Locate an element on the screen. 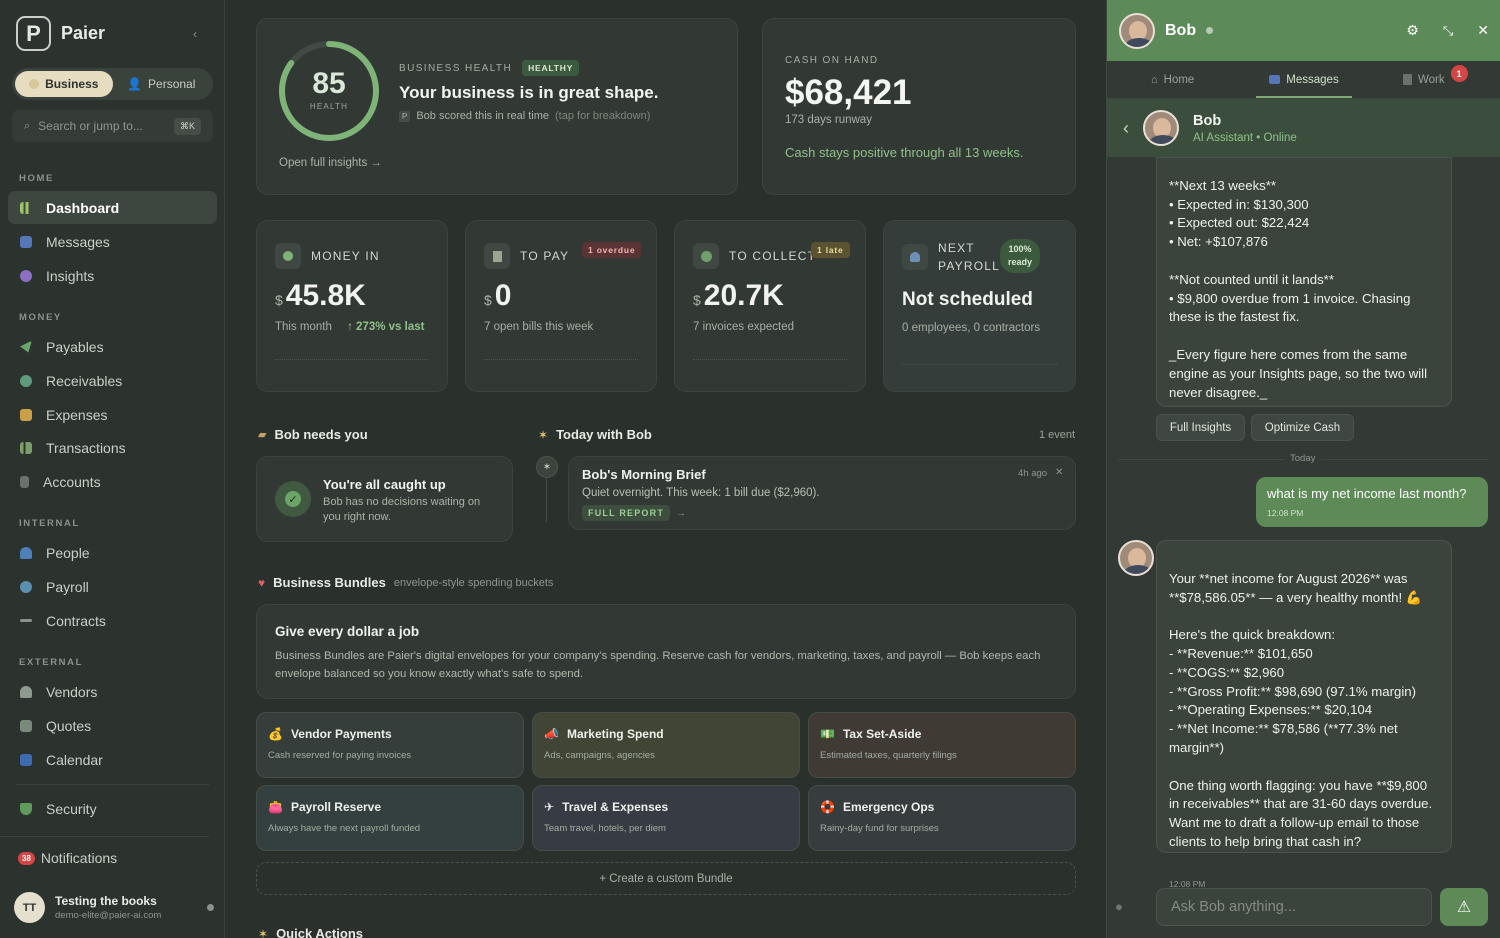 This screenshot has width=1500, height=938. collapse-icon: ⤡ is located at coordinates (1448, 31).